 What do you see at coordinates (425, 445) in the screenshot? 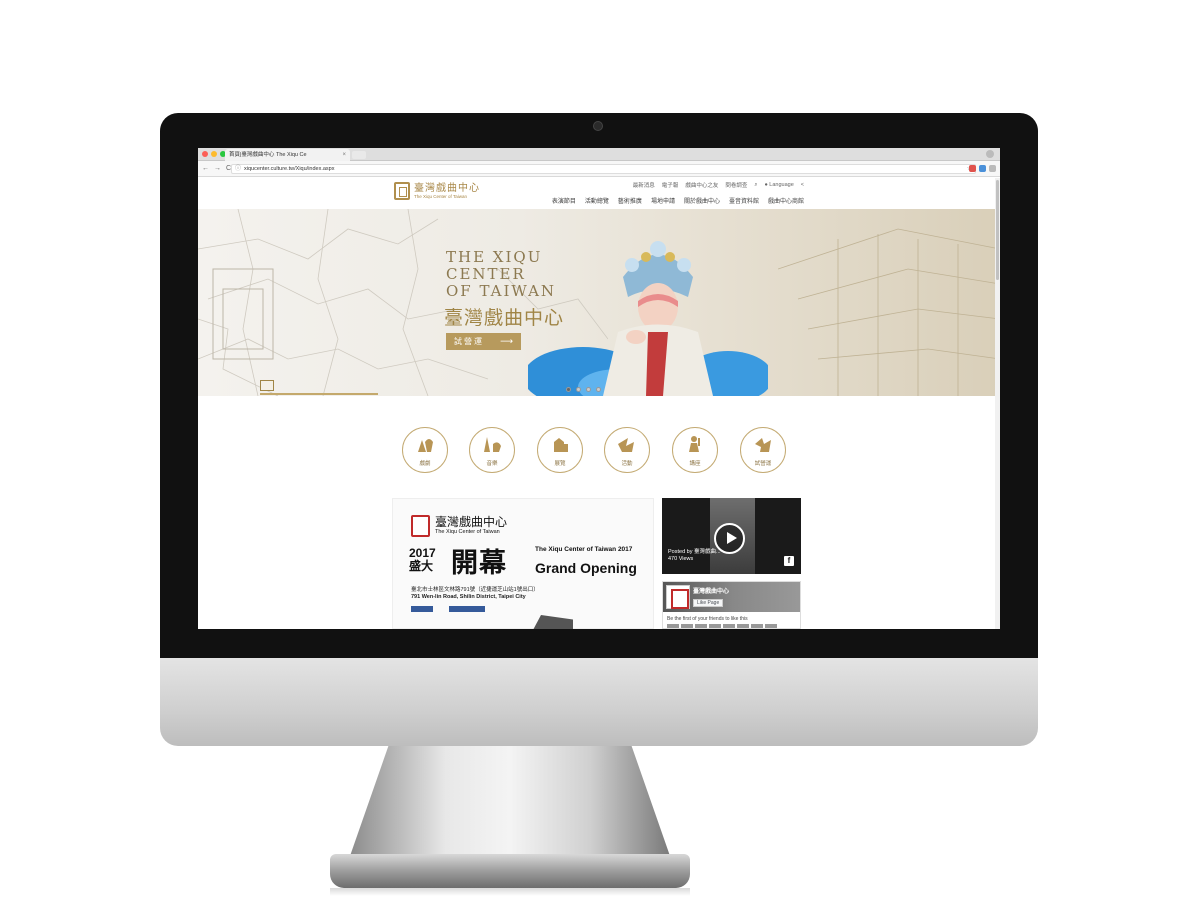
I see `opera-icon` at bounding box center [425, 445].